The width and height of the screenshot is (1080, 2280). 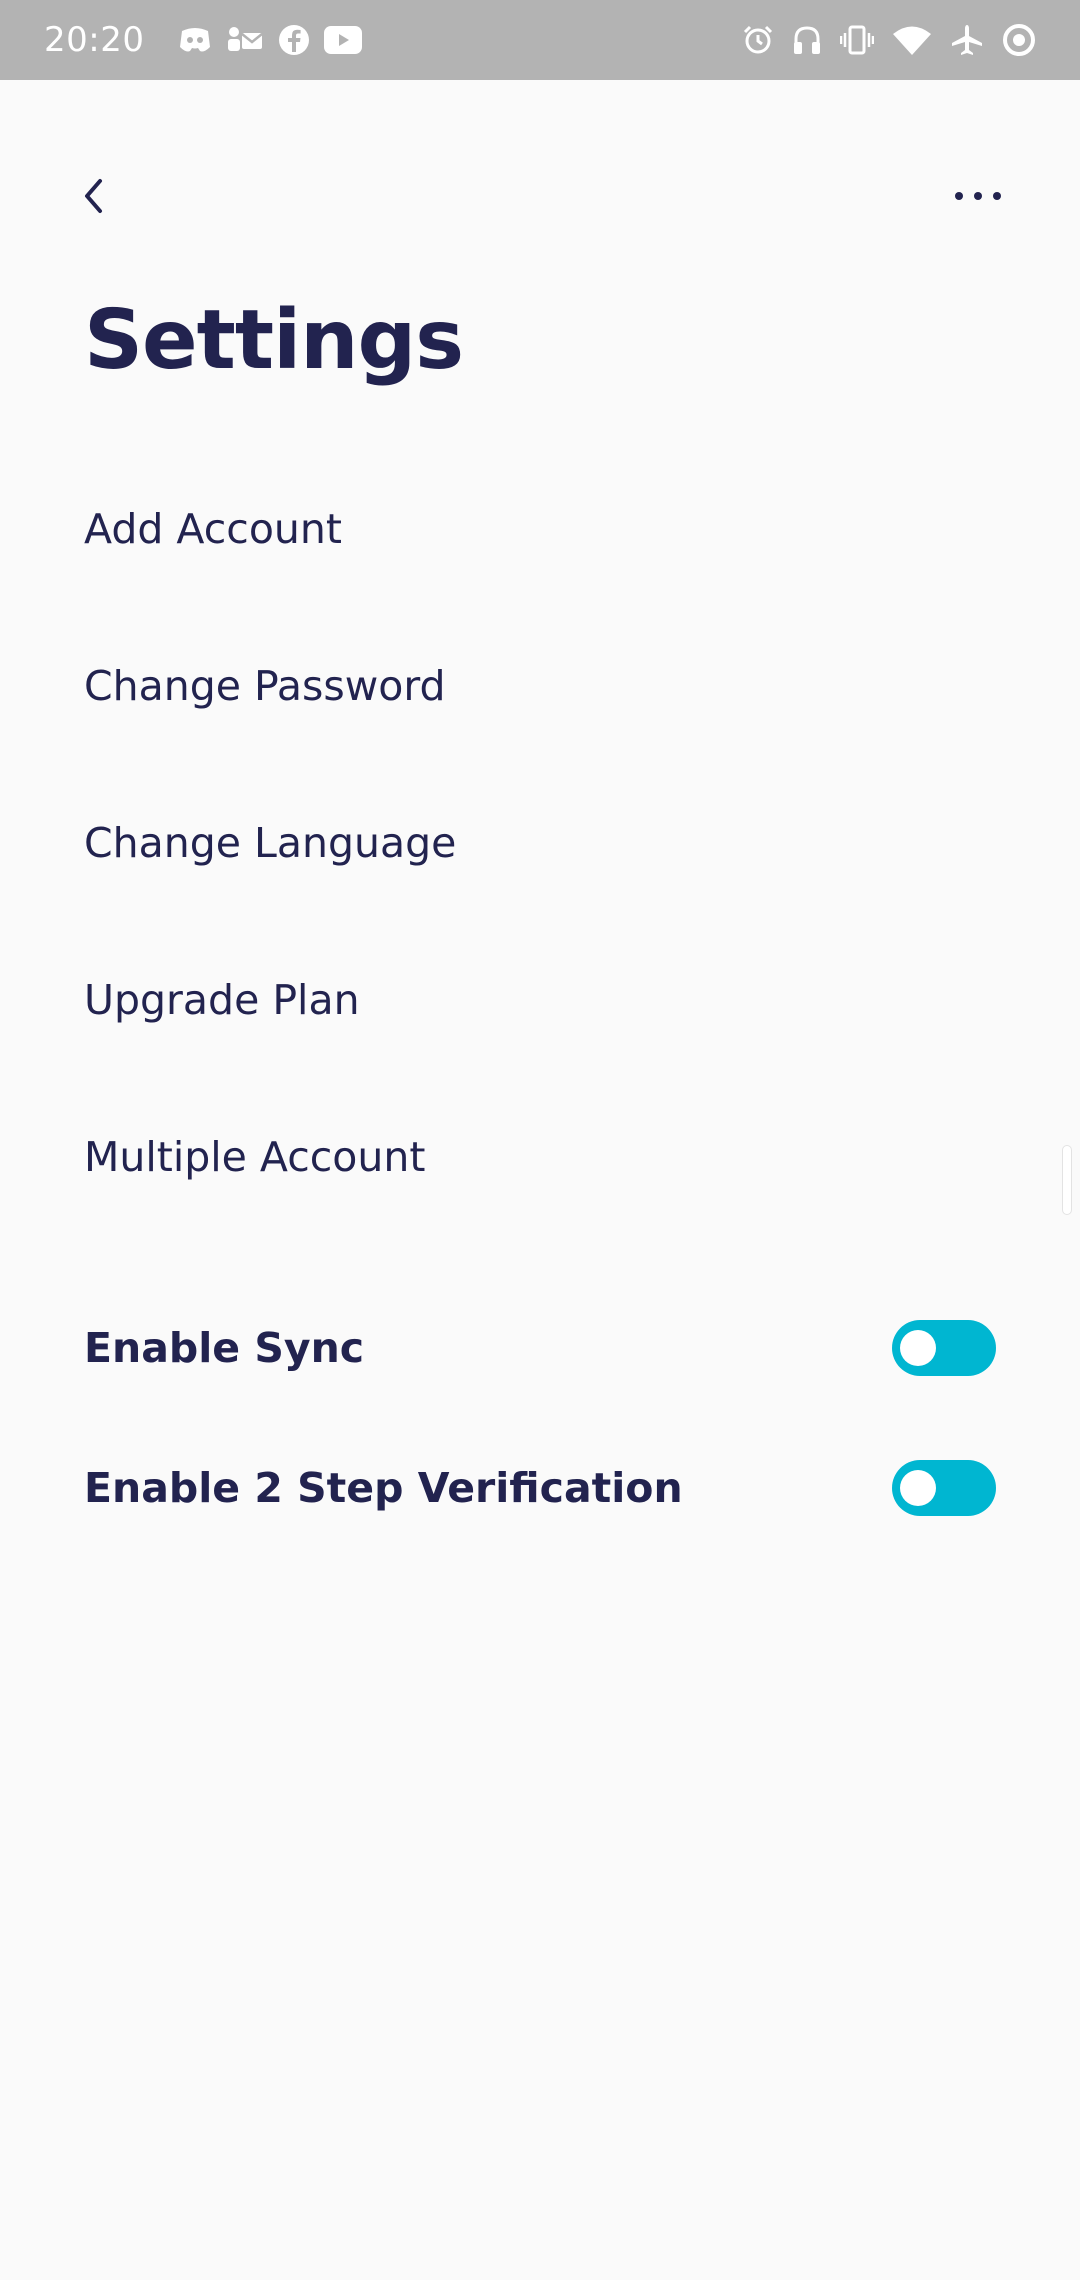 I want to click on mail-contacts-icon, so click(x=245, y=40).